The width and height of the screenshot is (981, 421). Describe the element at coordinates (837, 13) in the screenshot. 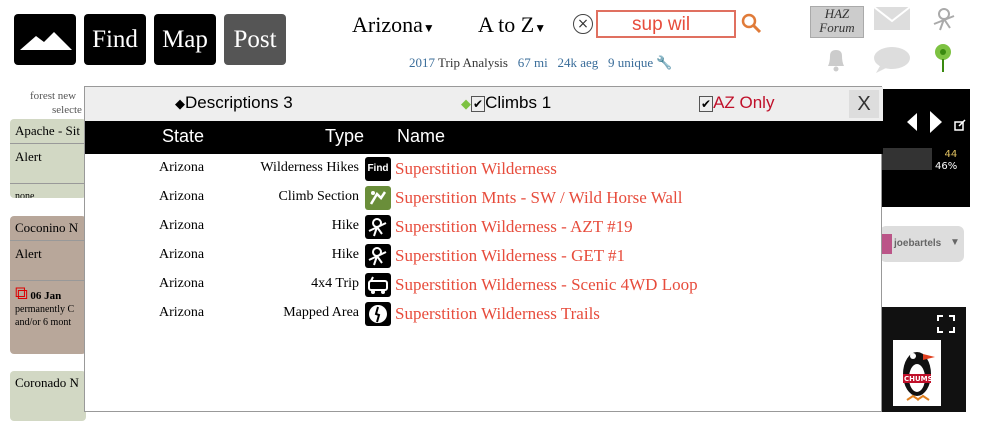

I see `forum-line1: HAZ` at that location.